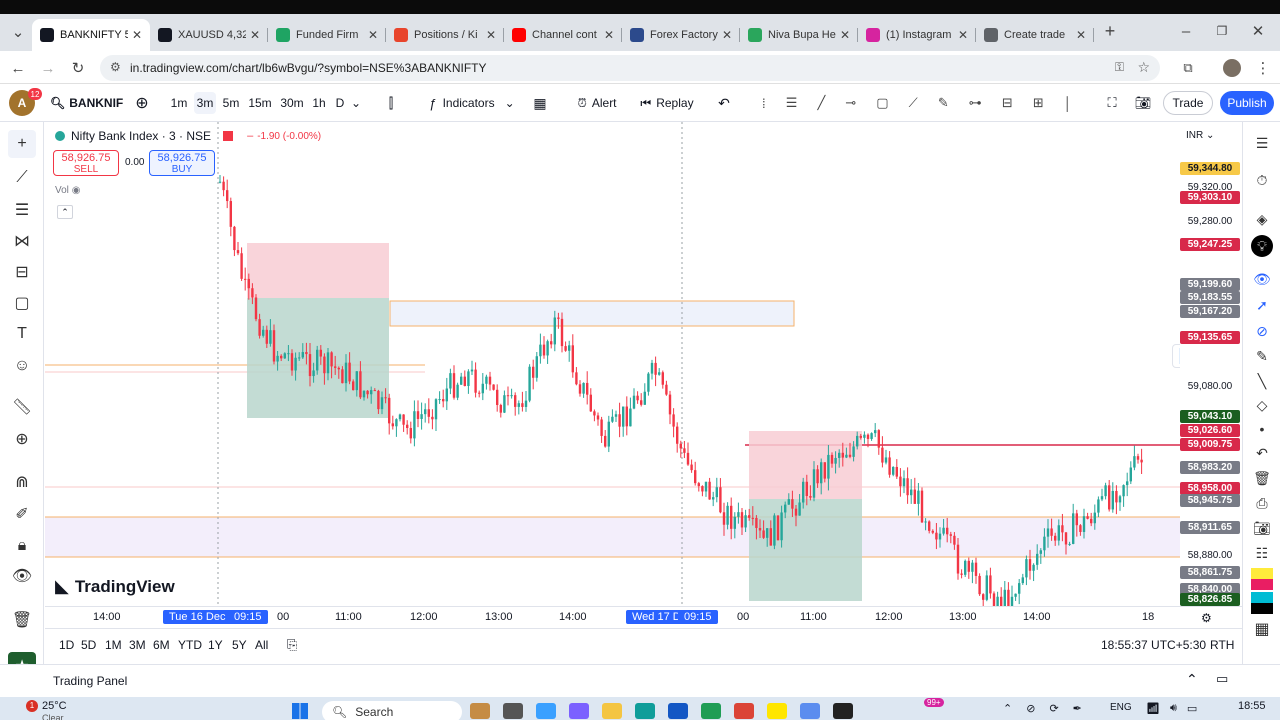 The height and width of the screenshot is (723, 1280). What do you see at coordinates (724, 103) in the screenshot?
I see `undo-icon: ↶` at bounding box center [724, 103].